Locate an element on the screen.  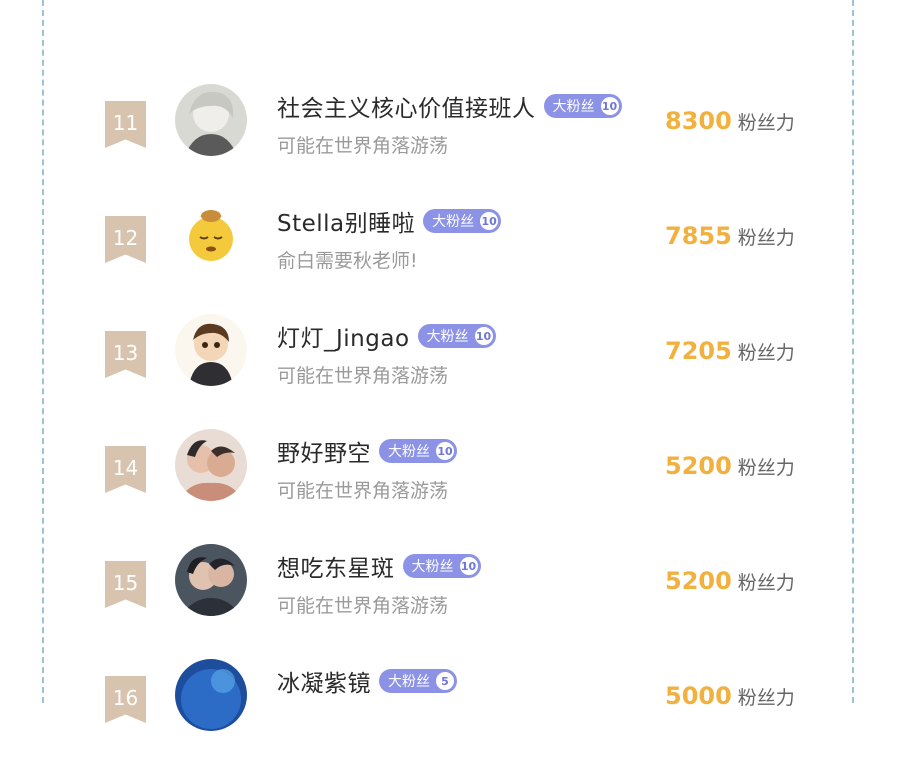
blue-water-avatar-icon is located at coordinates (211, 695).